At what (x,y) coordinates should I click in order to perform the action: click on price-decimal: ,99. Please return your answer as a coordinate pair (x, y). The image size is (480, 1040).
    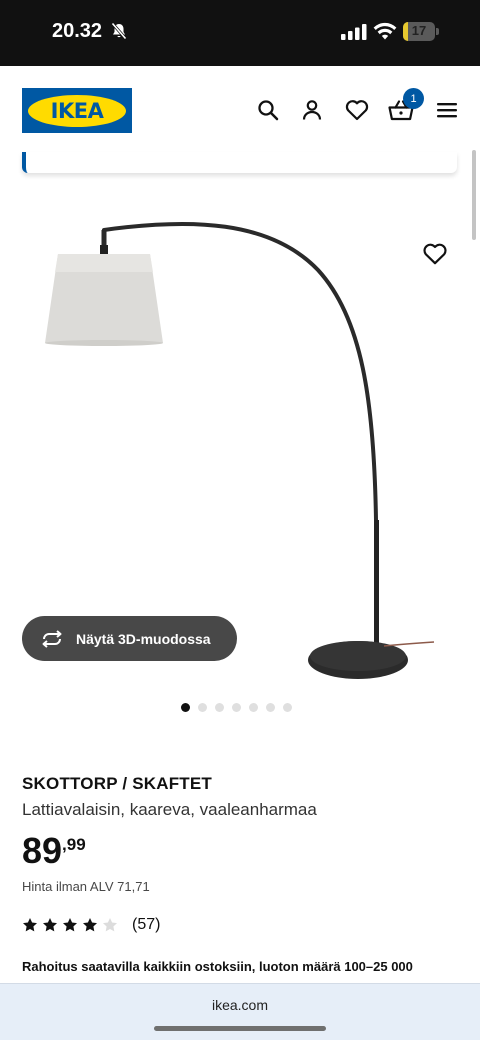
    Looking at the image, I should click on (74, 844).